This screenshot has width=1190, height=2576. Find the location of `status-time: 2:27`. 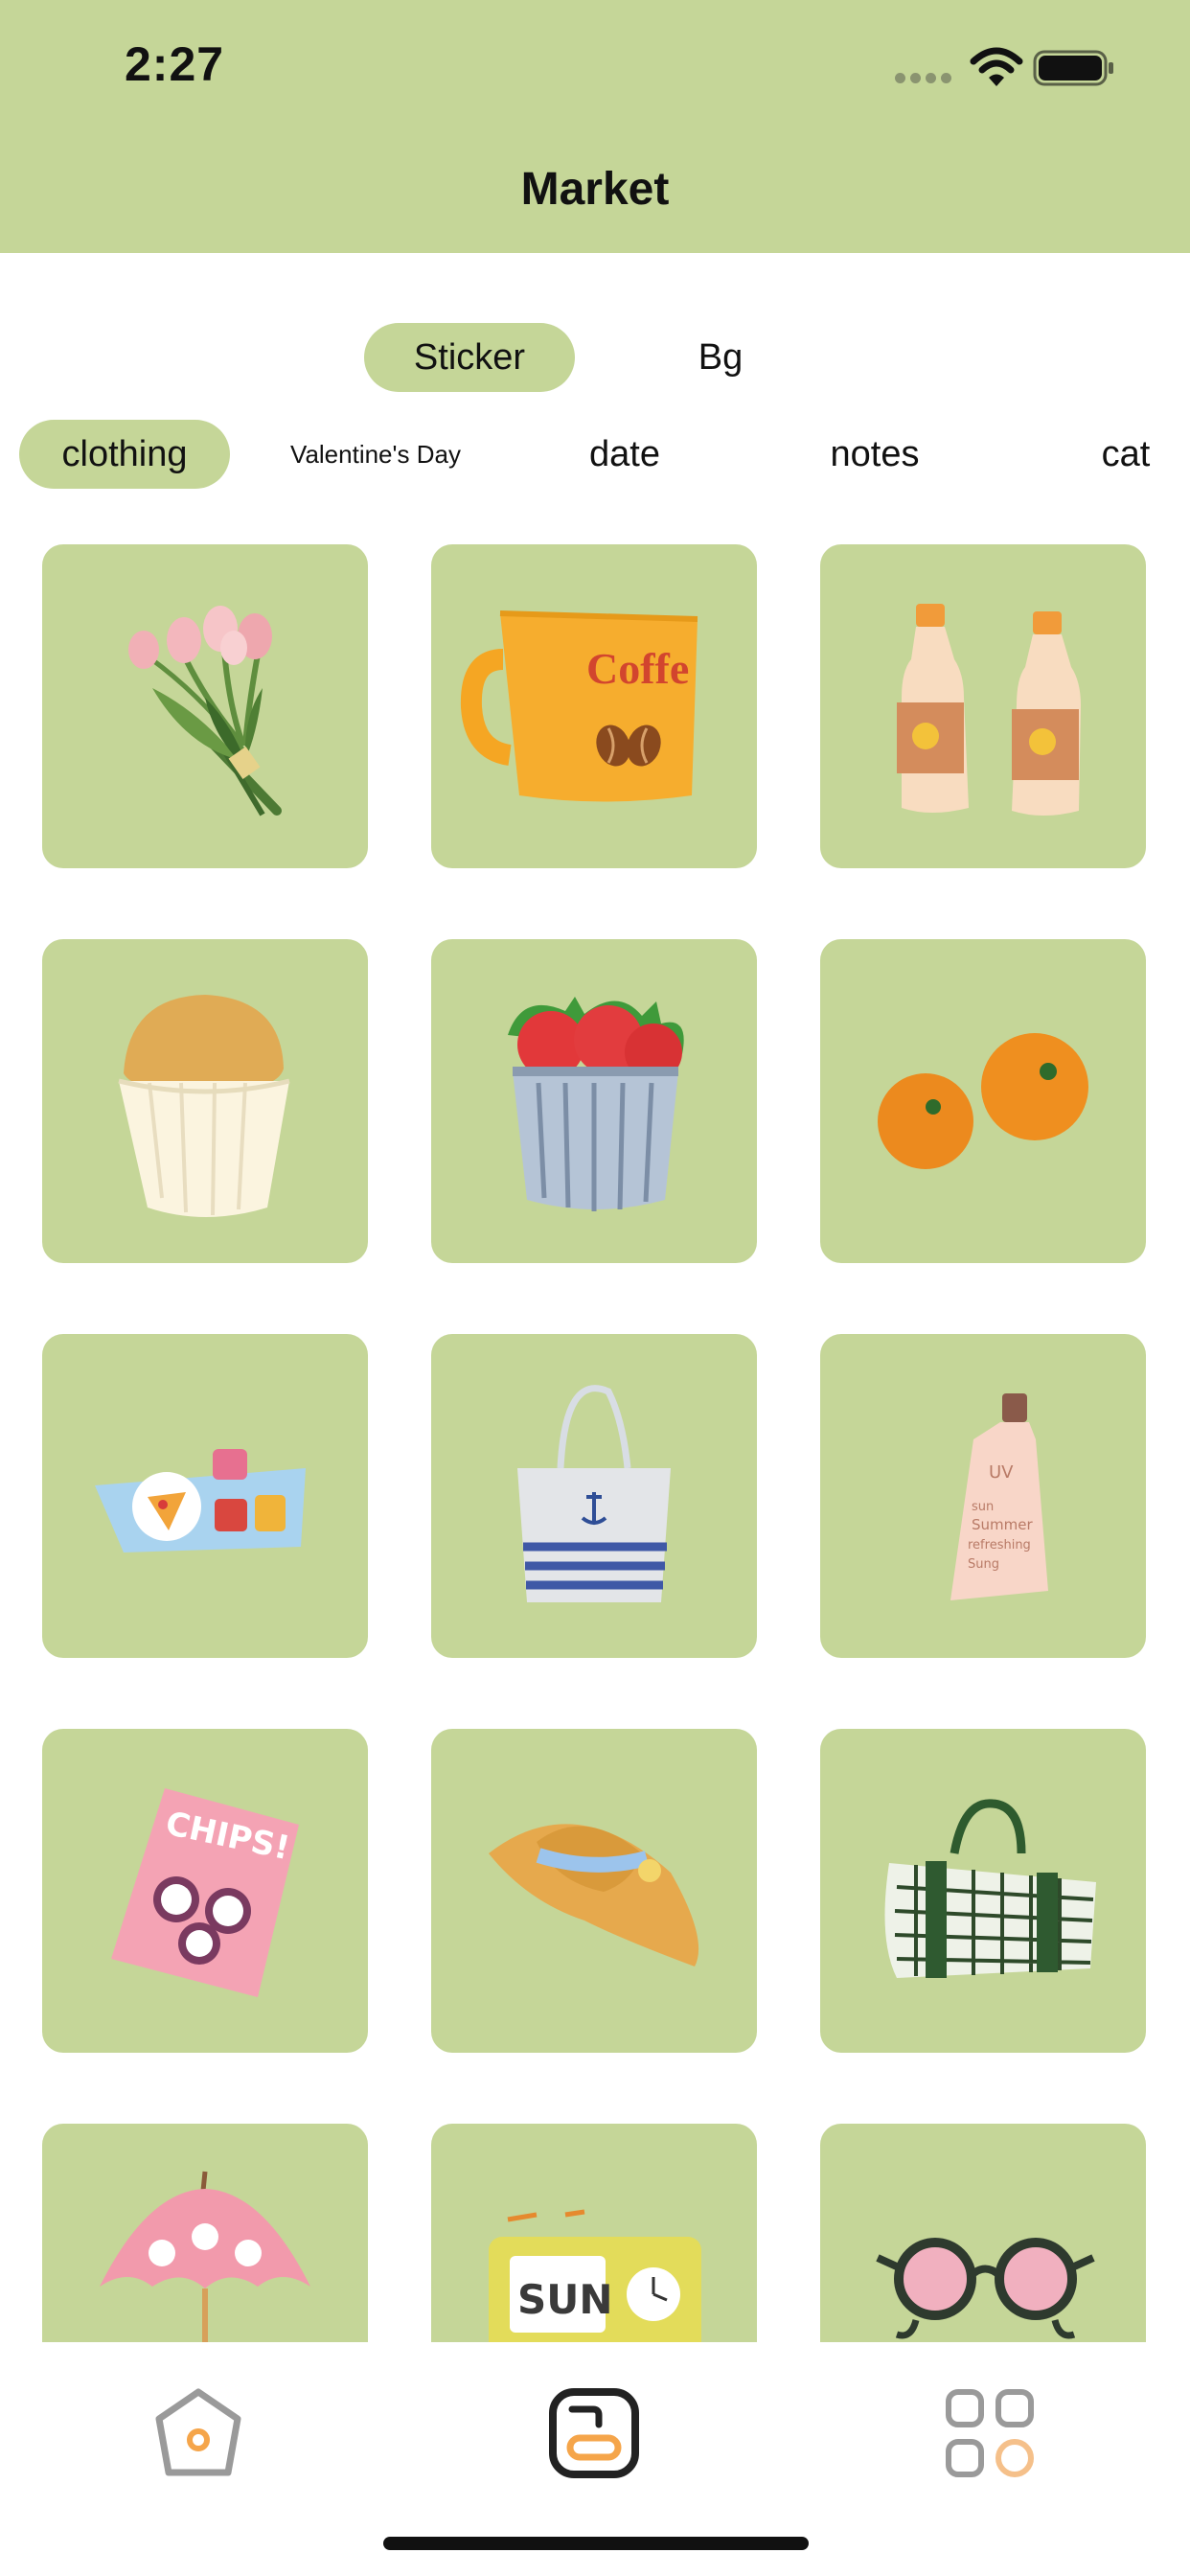

status-time: 2:27 is located at coordinates (175, 64).